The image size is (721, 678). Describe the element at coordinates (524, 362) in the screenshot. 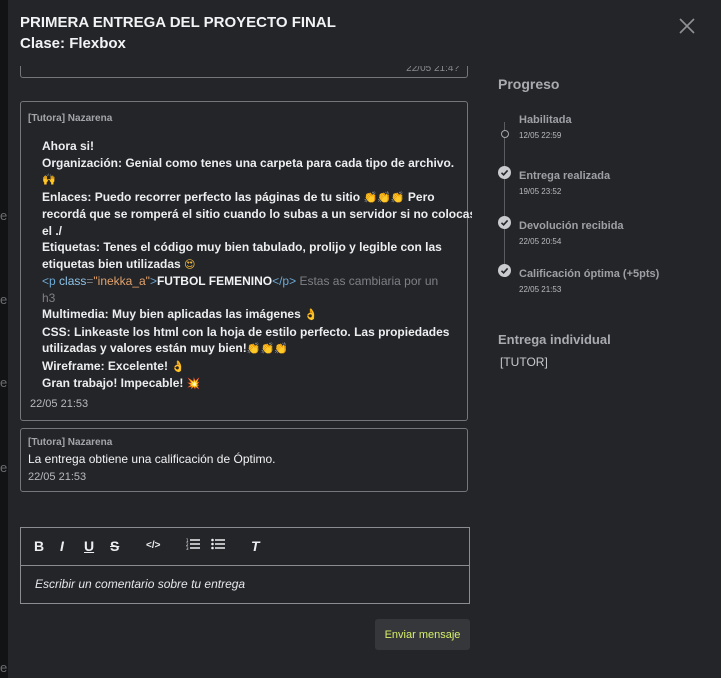

I see `individual-delivery-value: [TUTOR]` at that location.